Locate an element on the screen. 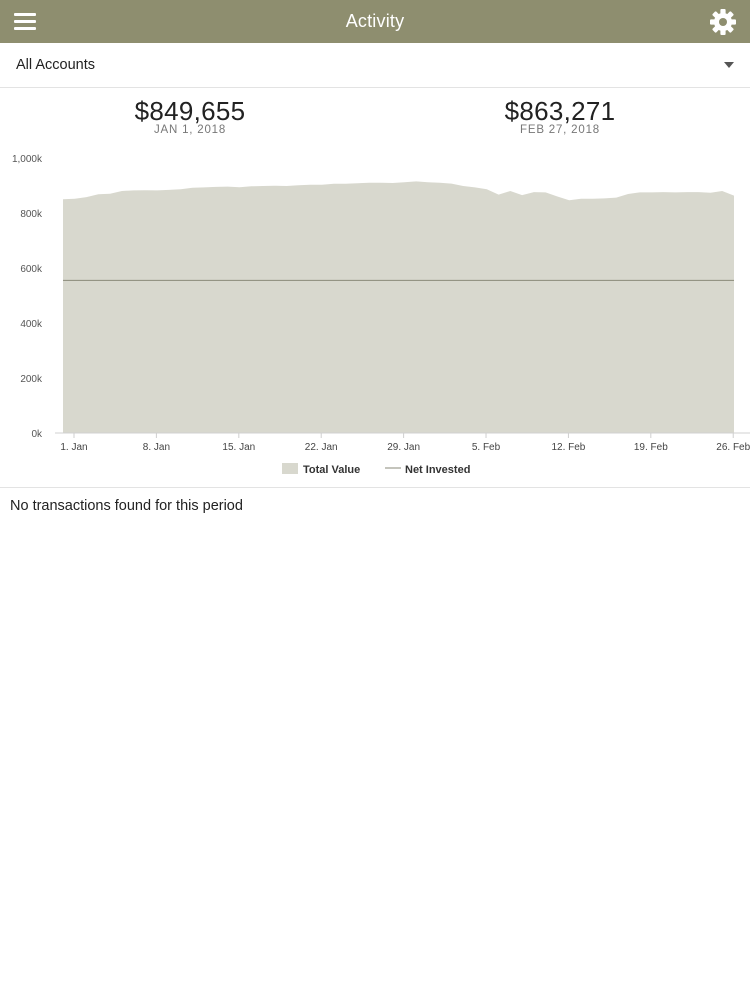  divider is located at coordinates (375, 487).